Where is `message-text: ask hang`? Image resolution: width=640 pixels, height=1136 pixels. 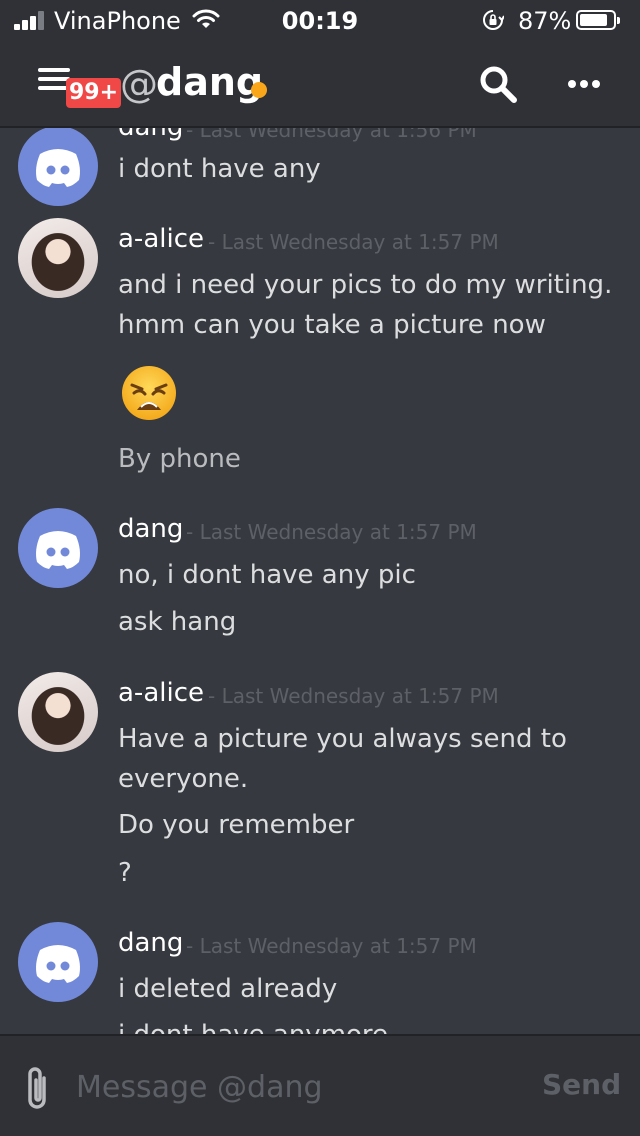
message-text: ask hang is located at coordinates (177, 622).